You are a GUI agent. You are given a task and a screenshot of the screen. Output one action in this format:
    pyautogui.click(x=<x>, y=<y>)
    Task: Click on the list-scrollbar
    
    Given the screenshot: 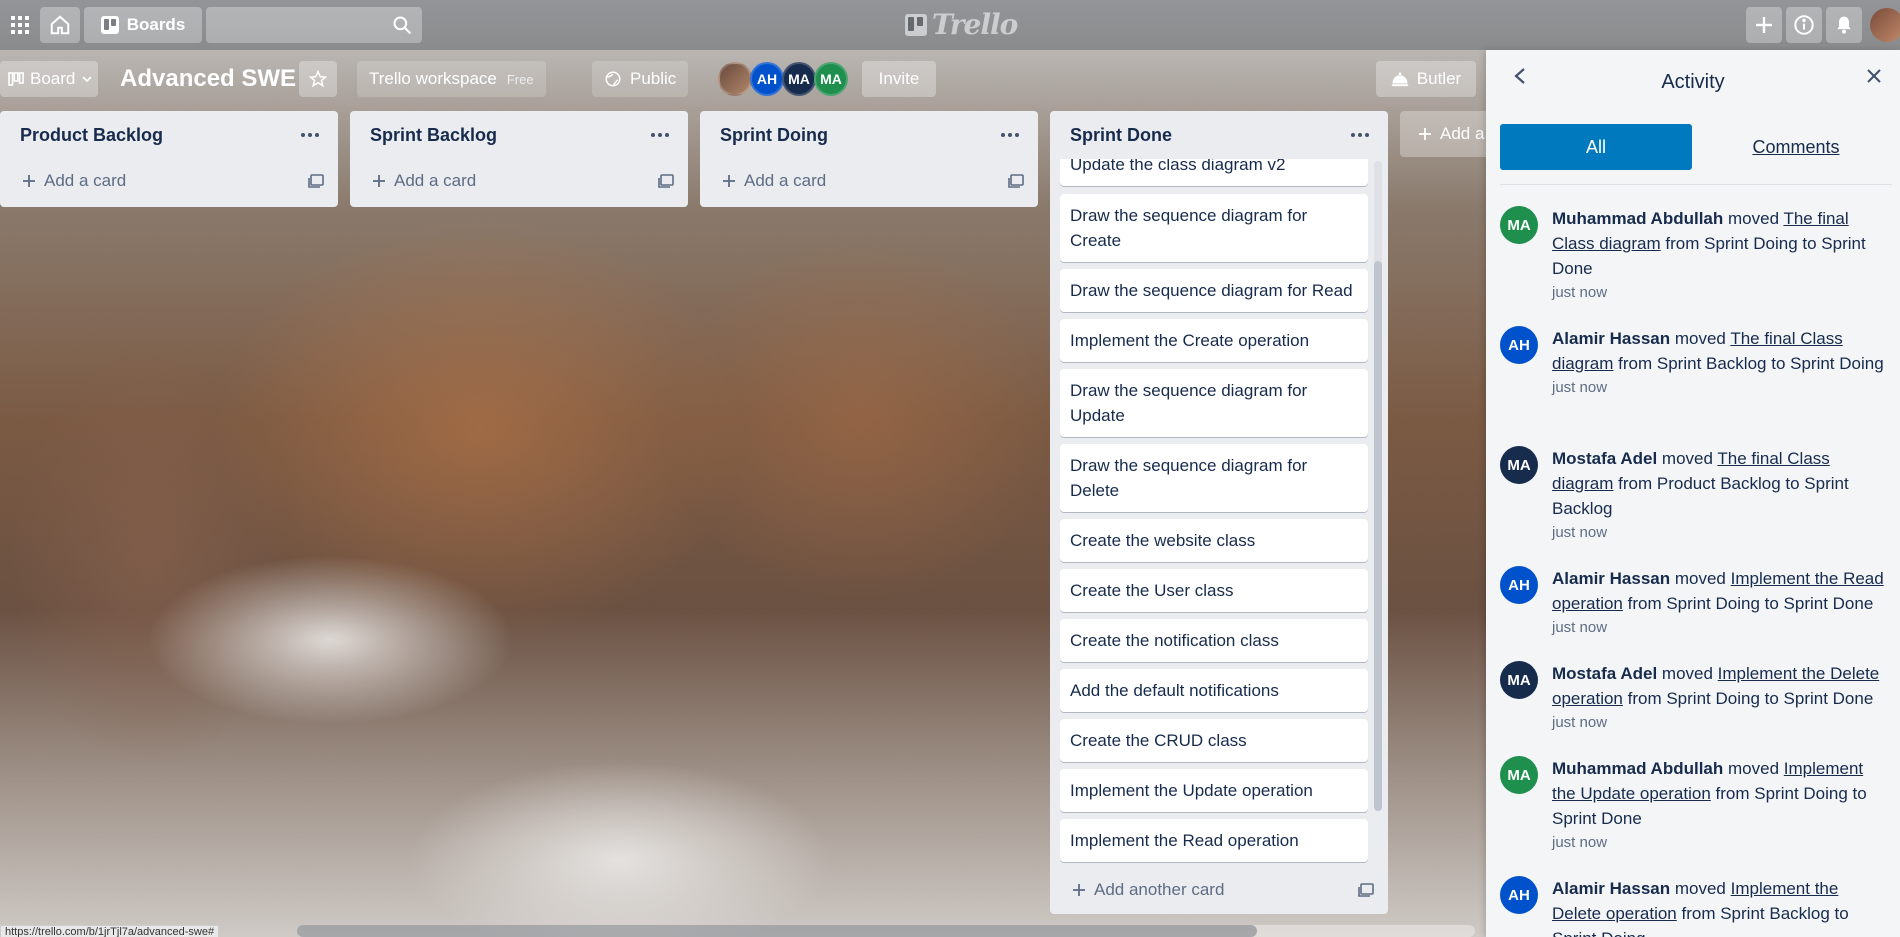 What is the action you would take?
    pyautogui.click(x=1378, y=486)
    